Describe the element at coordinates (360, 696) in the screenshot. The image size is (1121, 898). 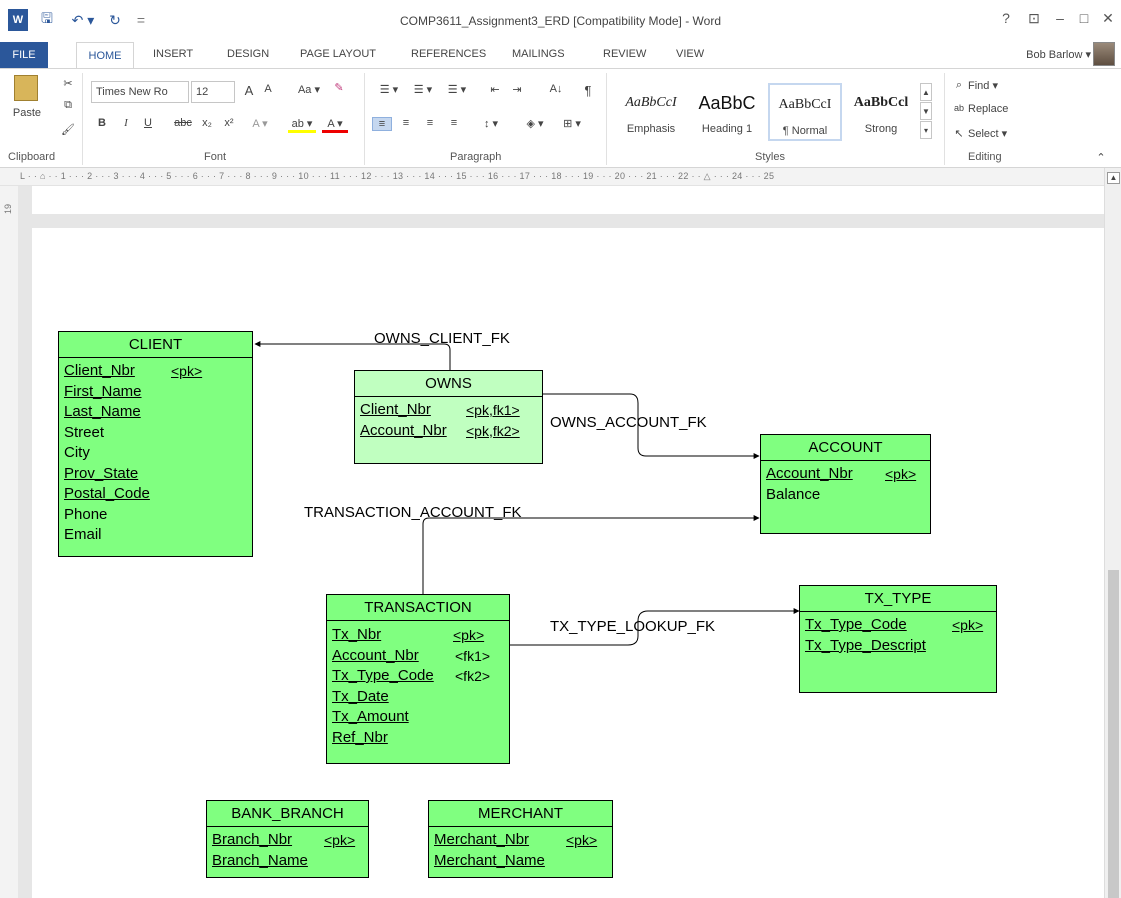
I see `attribute: Tx_Date` at that location.